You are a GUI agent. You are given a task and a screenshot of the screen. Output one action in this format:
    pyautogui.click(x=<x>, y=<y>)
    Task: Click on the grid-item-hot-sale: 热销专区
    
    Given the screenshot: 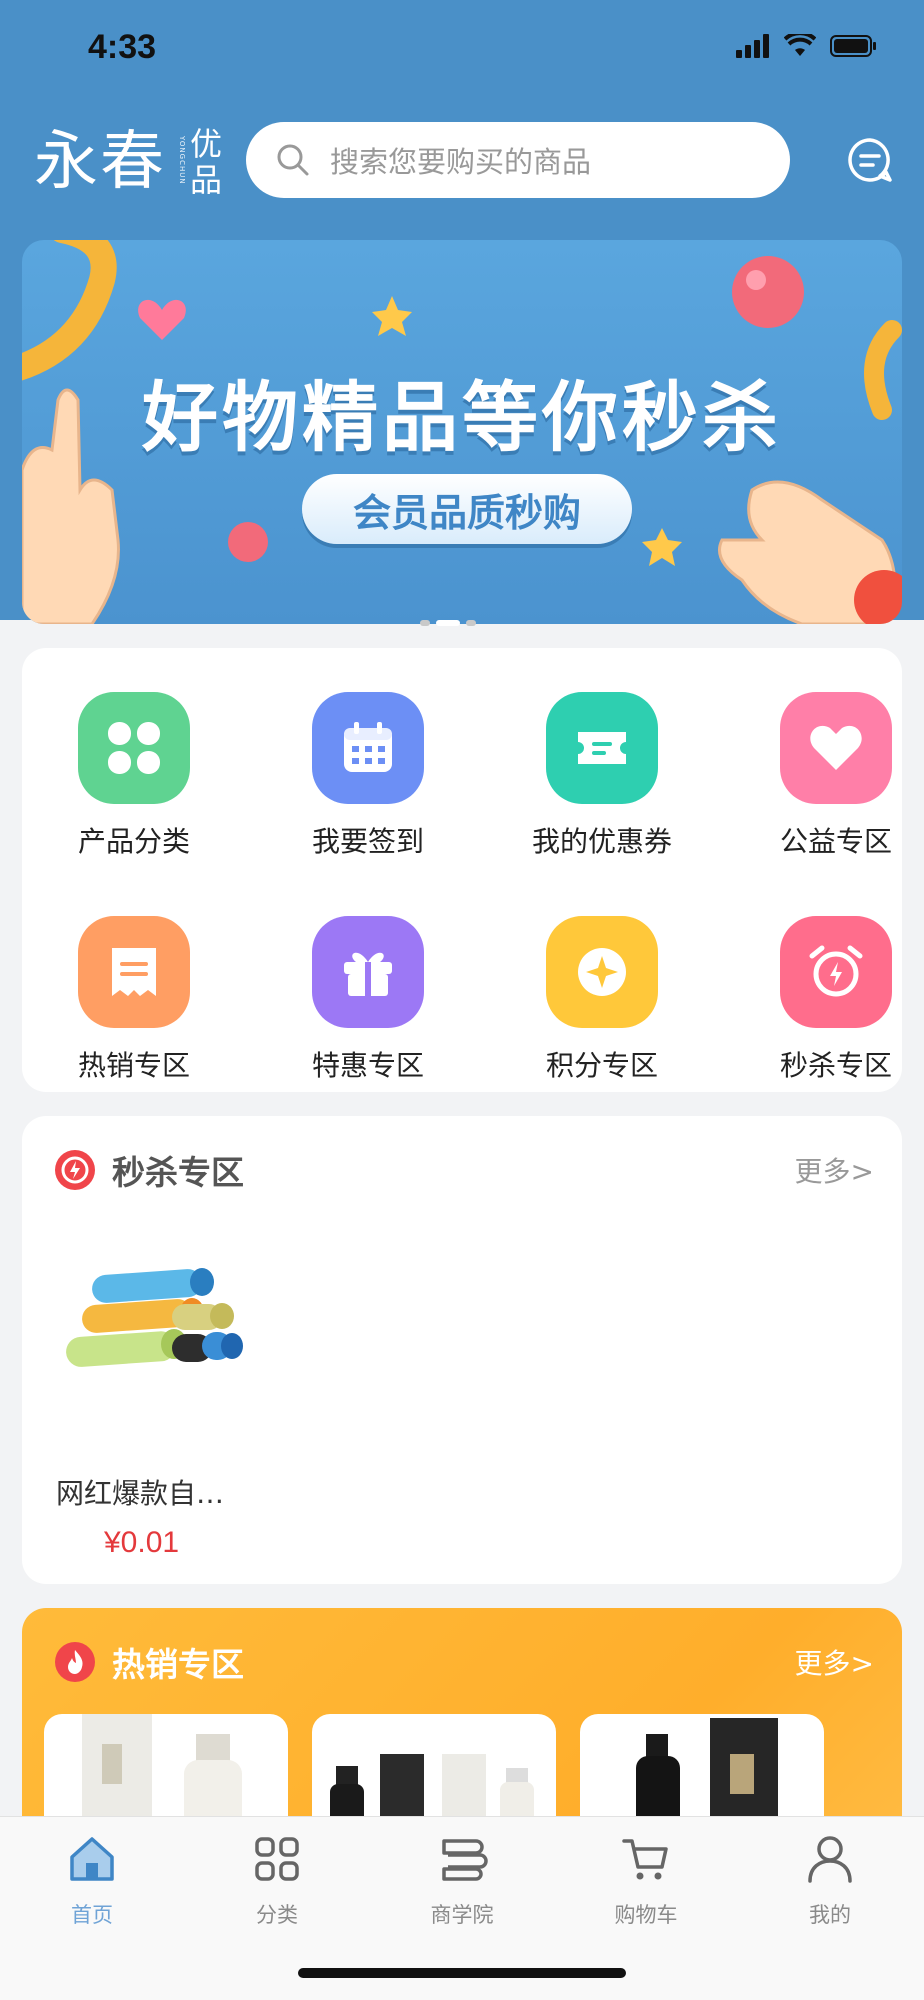 What is the action you would take?
    pyautogui.click(x=134, y=1000)
    